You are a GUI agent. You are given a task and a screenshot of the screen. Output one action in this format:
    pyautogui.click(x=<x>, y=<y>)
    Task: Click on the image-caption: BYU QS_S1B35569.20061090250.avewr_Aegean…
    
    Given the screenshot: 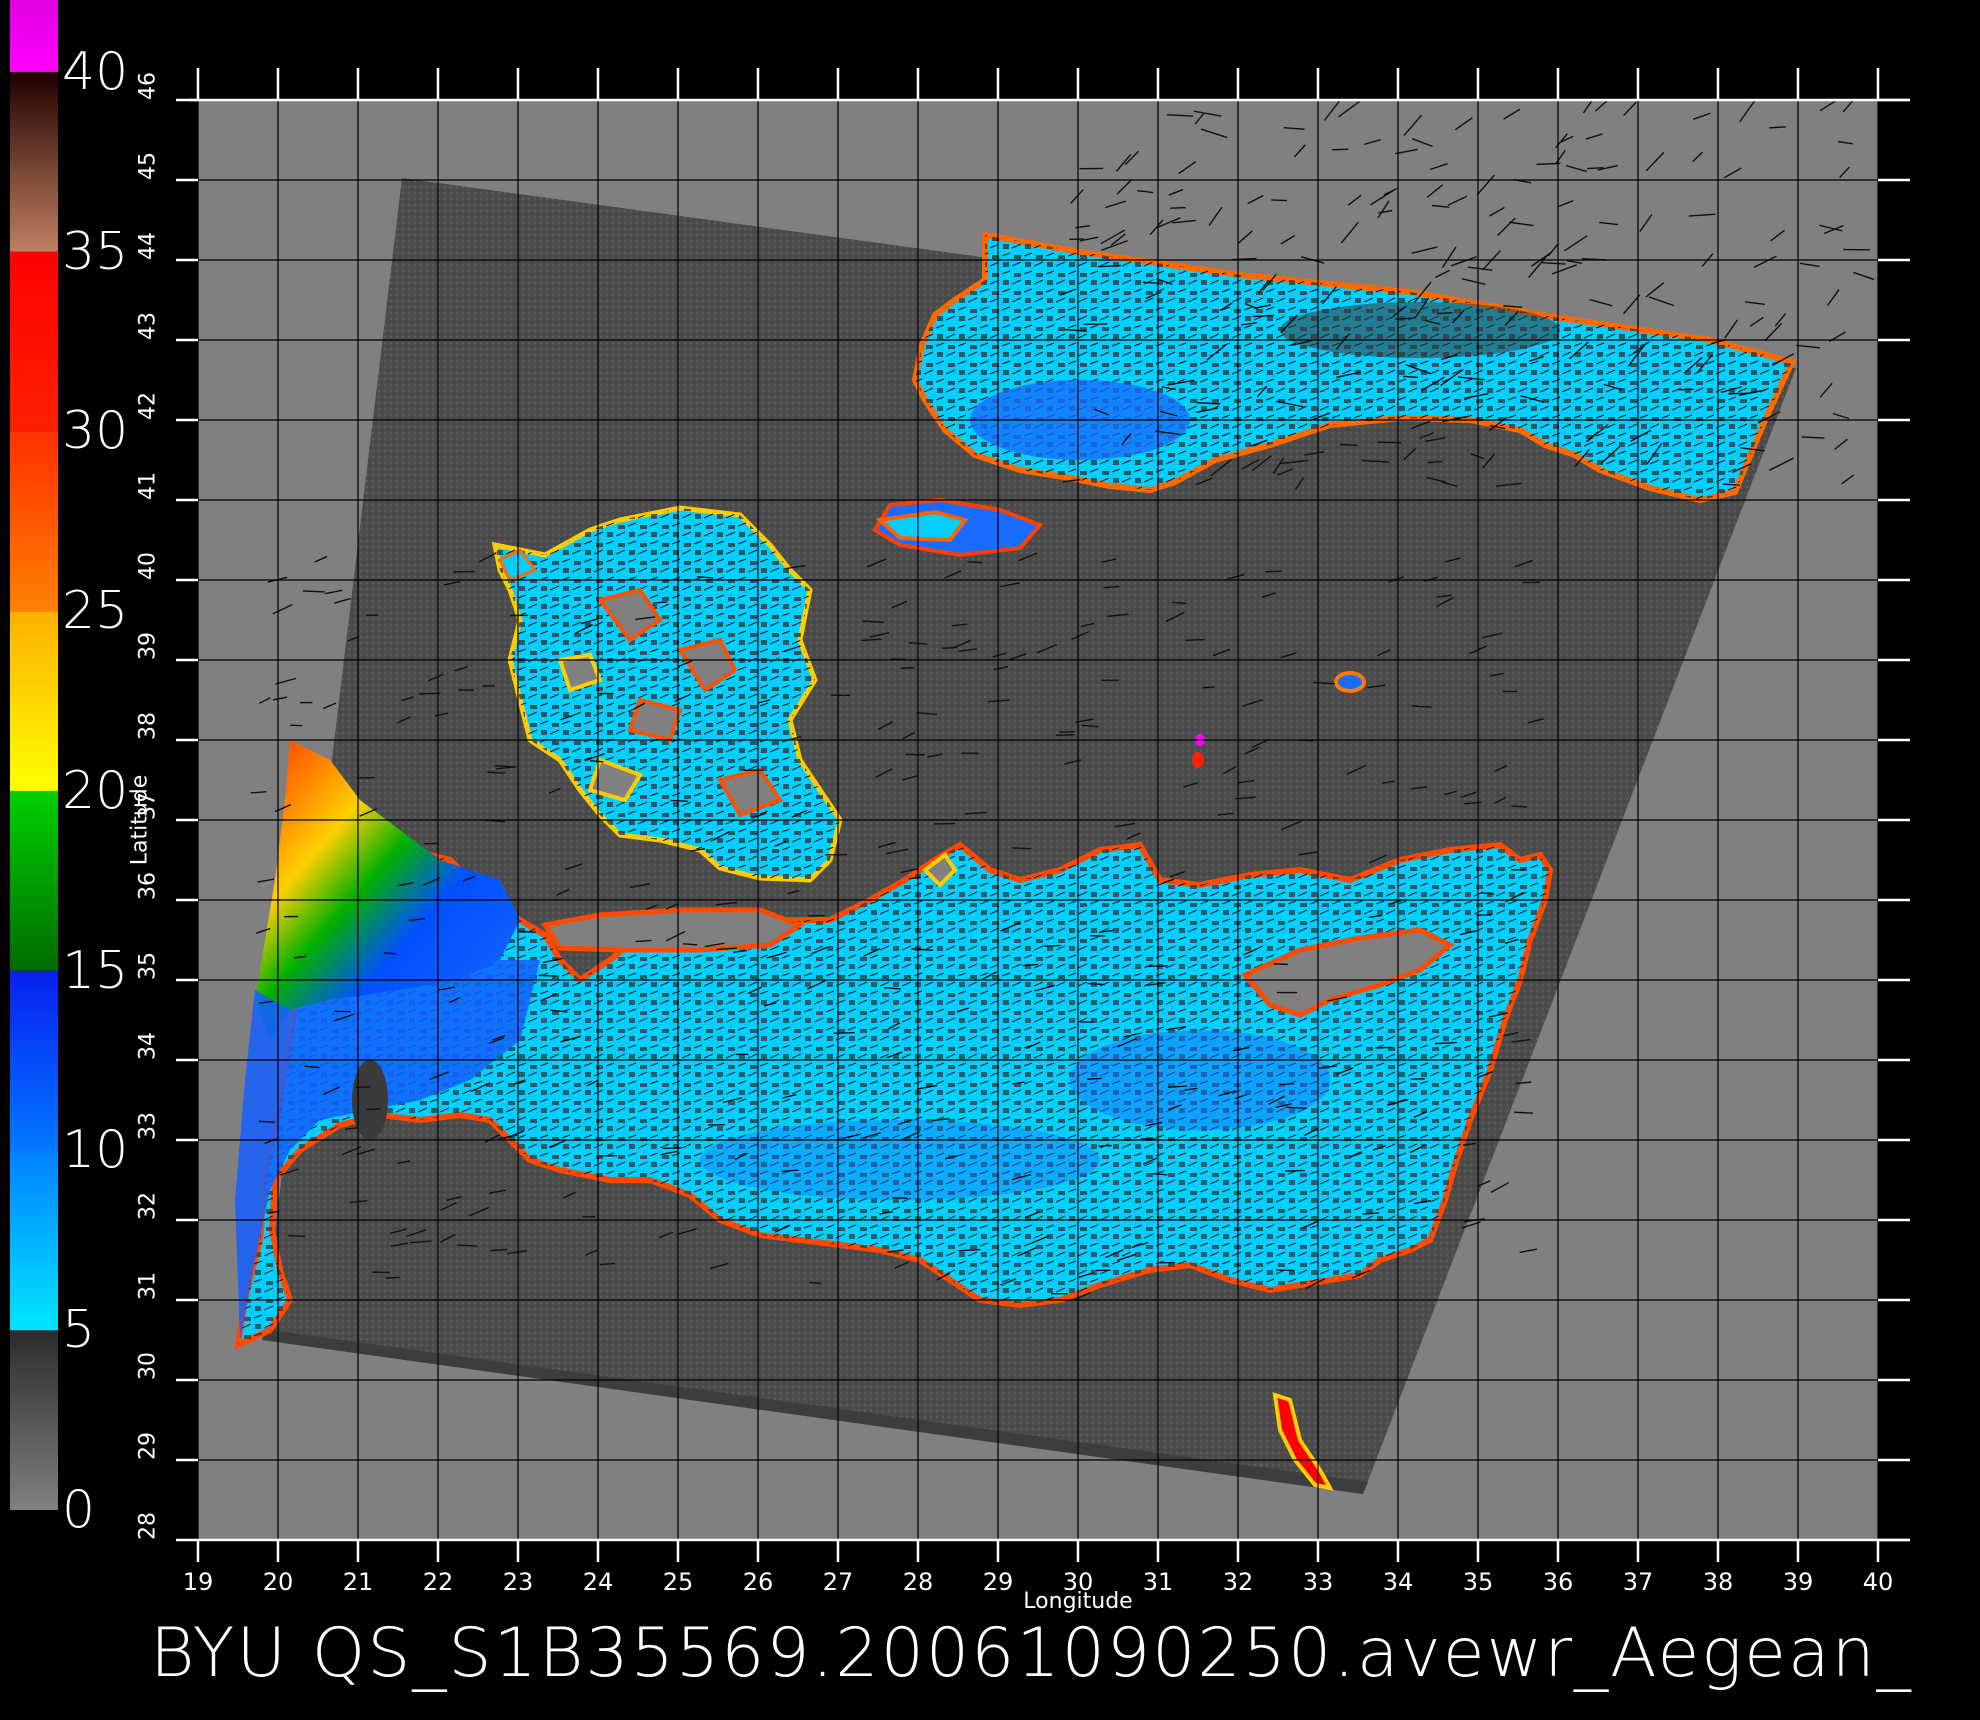 What is the action you would take?
    pyautogui.click(x=1031, y=1653)
    